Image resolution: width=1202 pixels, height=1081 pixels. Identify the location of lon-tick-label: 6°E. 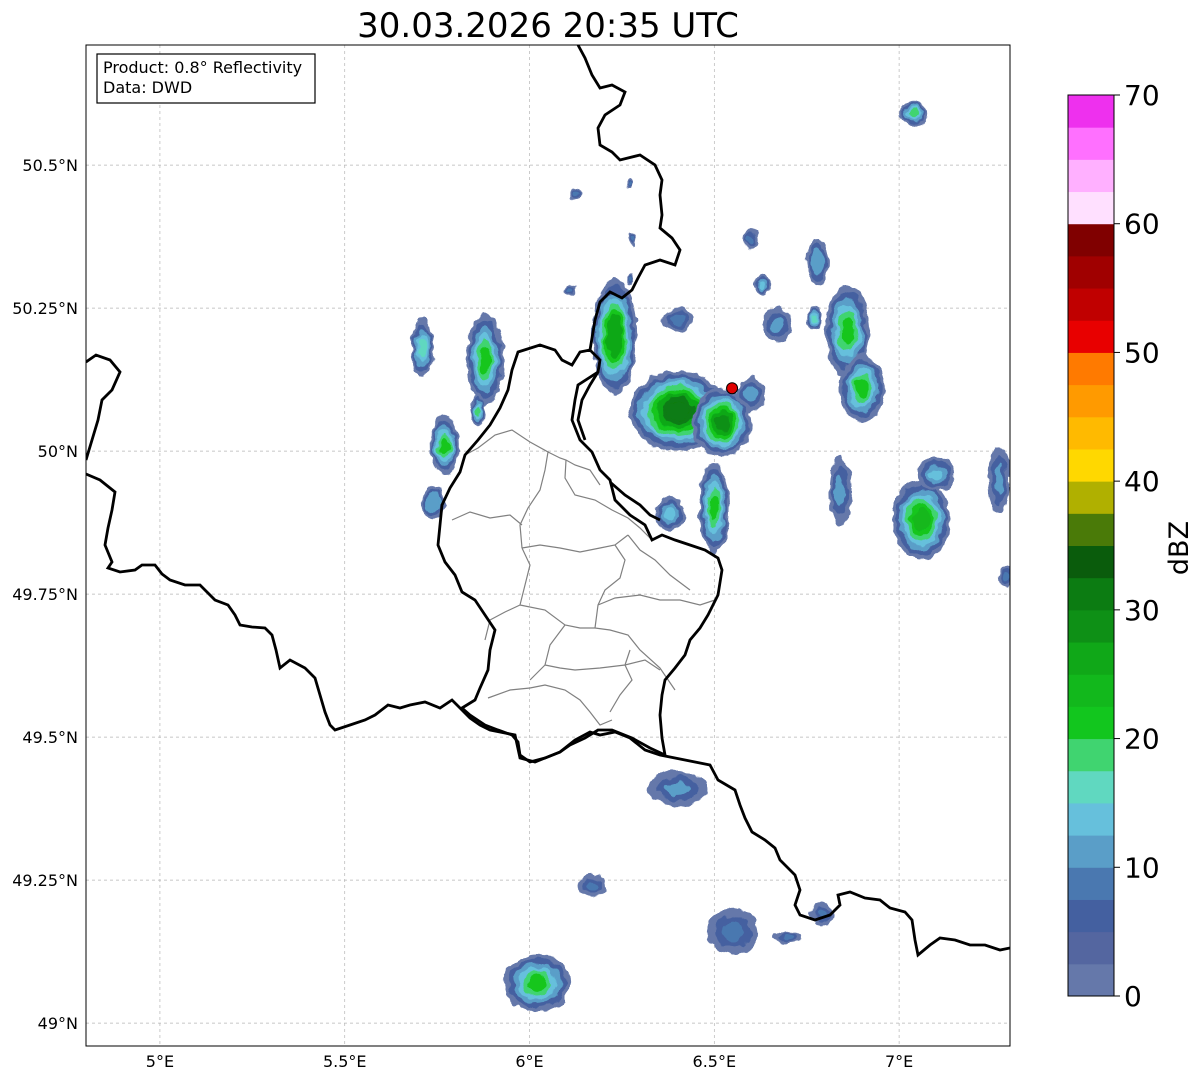
(529, 1061).